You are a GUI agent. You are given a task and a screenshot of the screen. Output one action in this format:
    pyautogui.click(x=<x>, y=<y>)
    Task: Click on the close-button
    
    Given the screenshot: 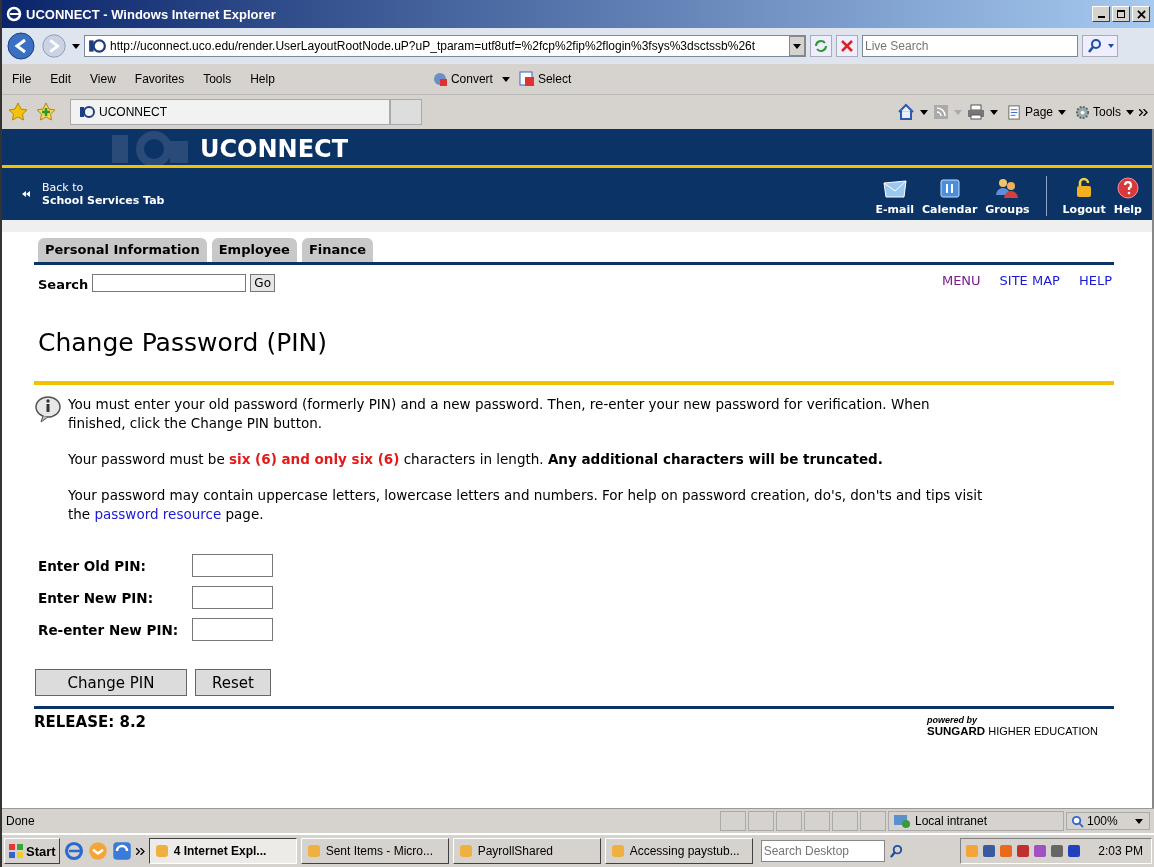 What is the action you would take?
    pyautogui.click(x=1141, y=14)
    